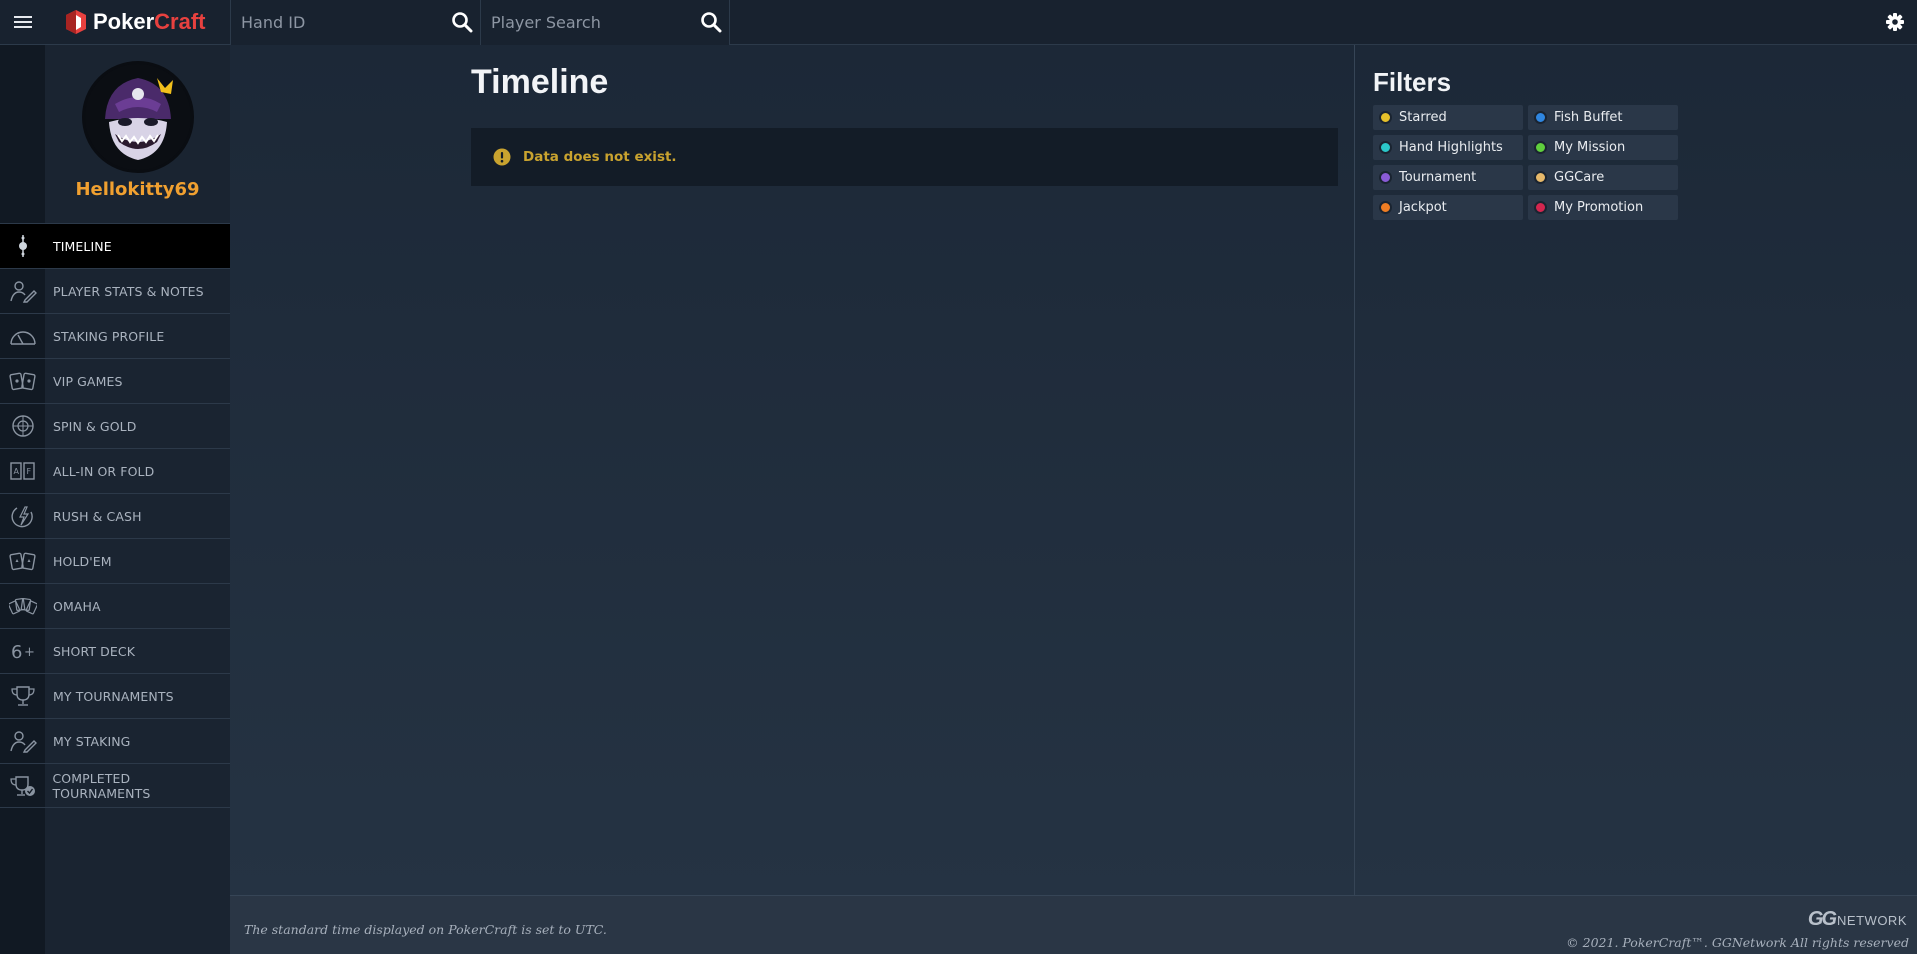 This screenshot has height=954, width=1917. I want to click on all-in-icon: AF, so click(22, 471).